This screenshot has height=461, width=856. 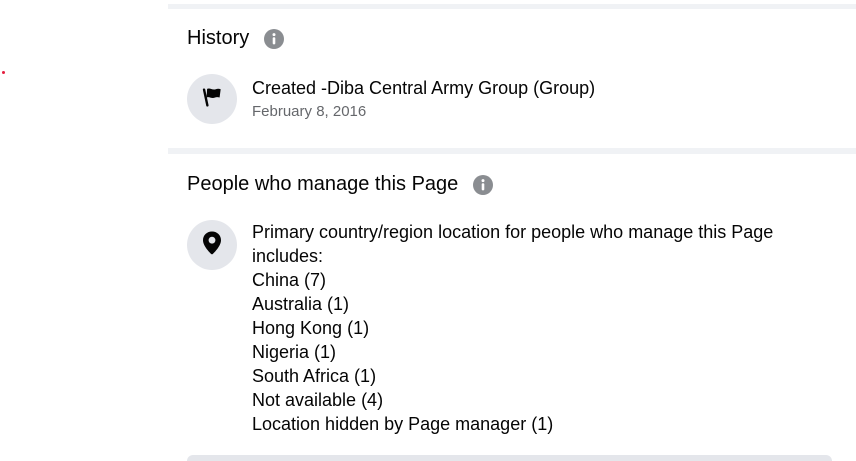 I want to click on history-icon-container, so click(x=212, y=99).